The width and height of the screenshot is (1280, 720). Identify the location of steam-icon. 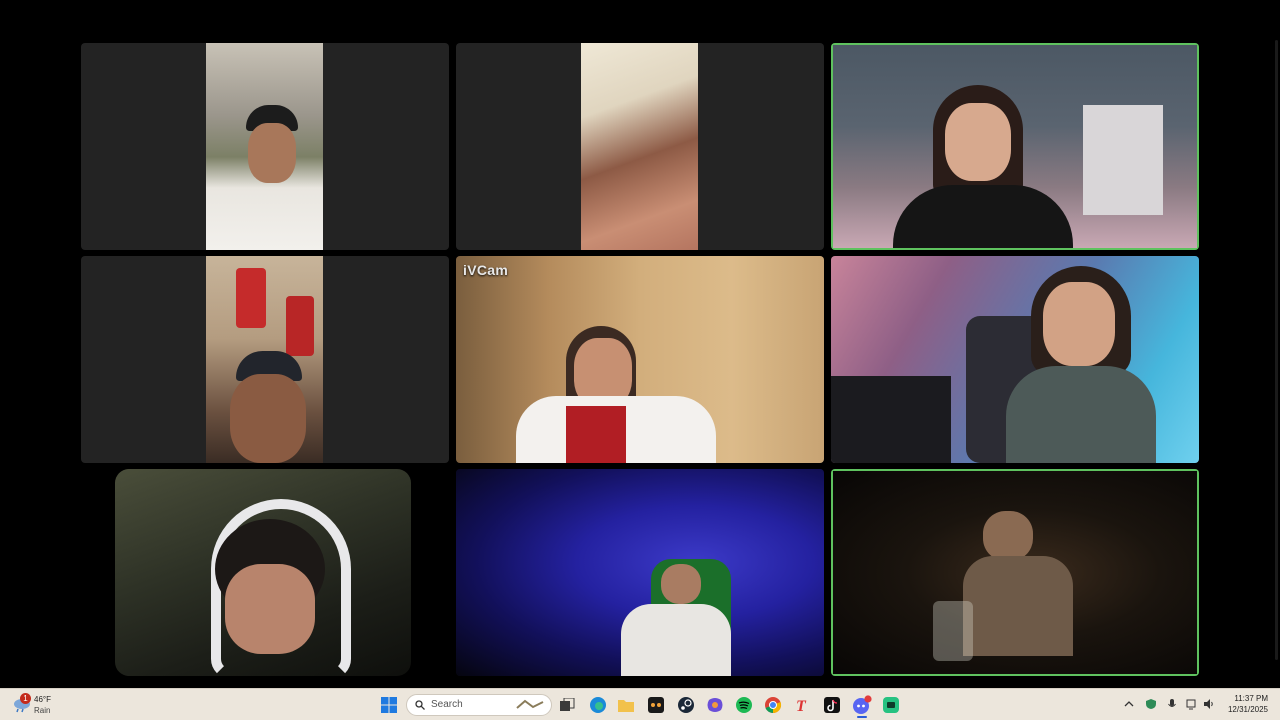
(686, 705).